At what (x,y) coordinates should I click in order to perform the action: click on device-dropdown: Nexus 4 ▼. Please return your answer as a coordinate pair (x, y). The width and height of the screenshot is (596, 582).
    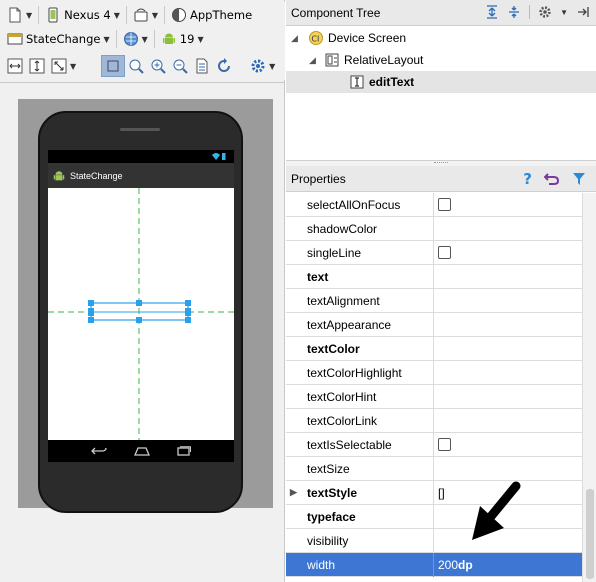
    Looking at the image, I should click on (82, 15).